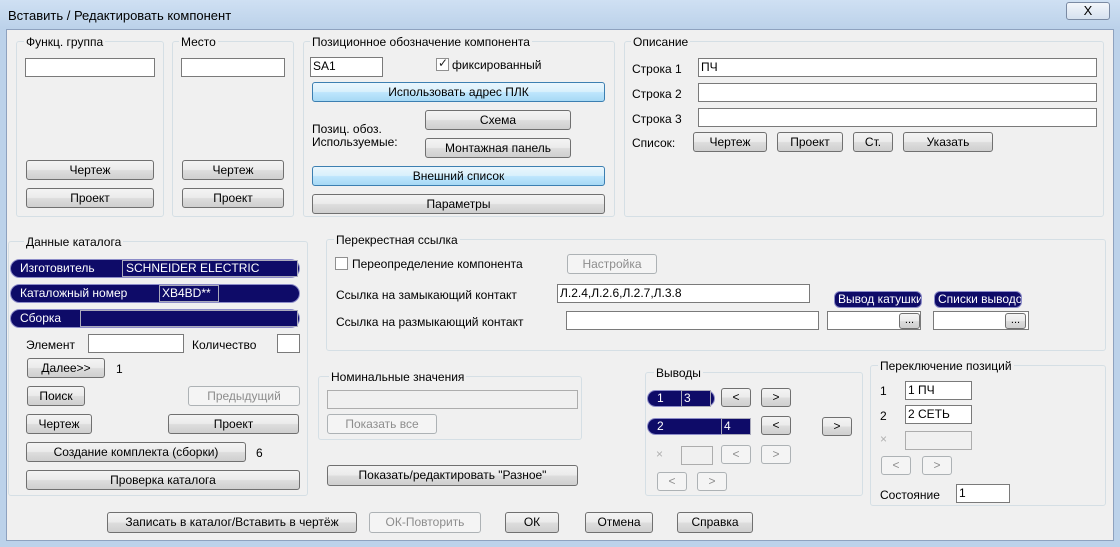  What do you see at coordinates (210, 268) in the screenshot?
I see `manufacturer-field: SCHNEIDER ELECTRIC` at bounding box center [210, 268].